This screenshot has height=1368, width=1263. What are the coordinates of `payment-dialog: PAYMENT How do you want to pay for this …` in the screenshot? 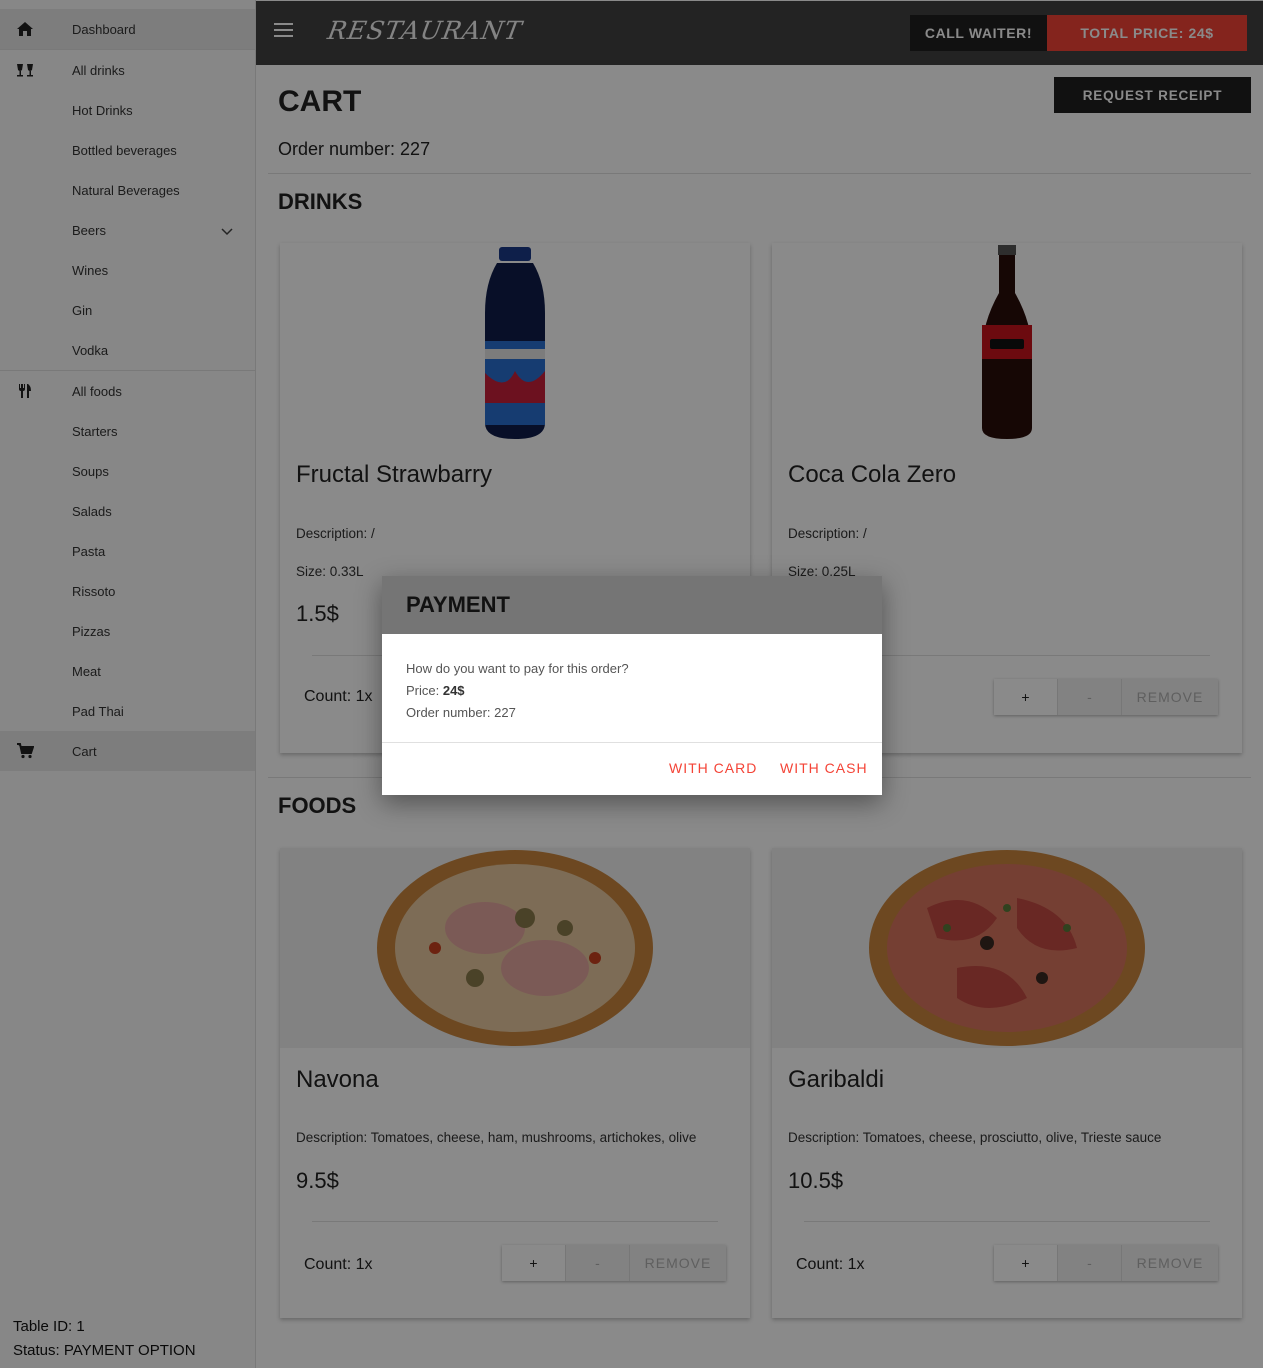 It's located at (632, 685).